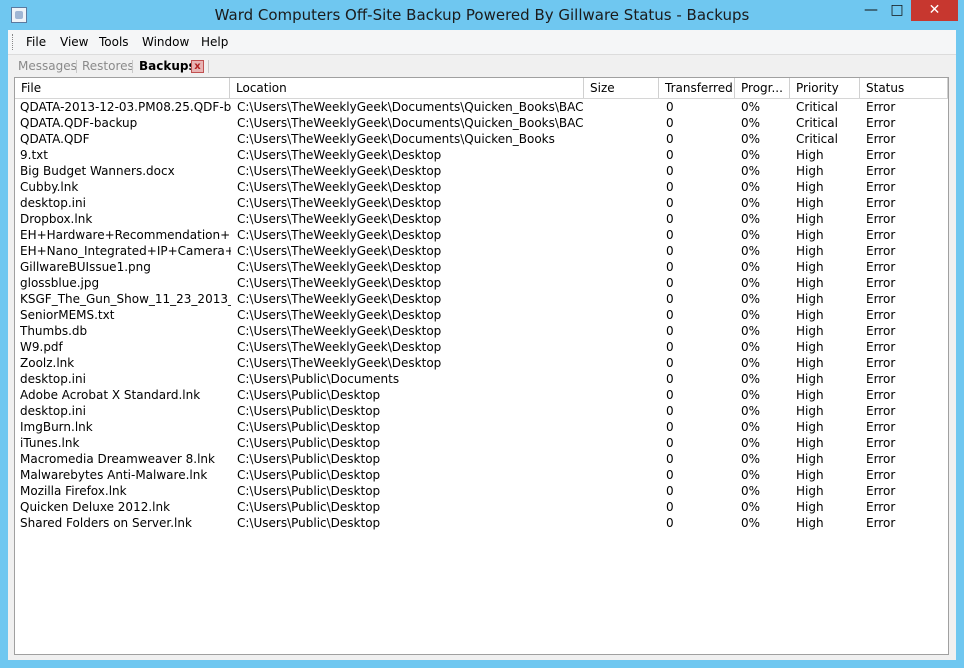 This screenshot has width=964, height=668. What do you see at coordinates (36, 42) in the screenshot?
I see `menu-file: File` at bounding box center [36, 42].